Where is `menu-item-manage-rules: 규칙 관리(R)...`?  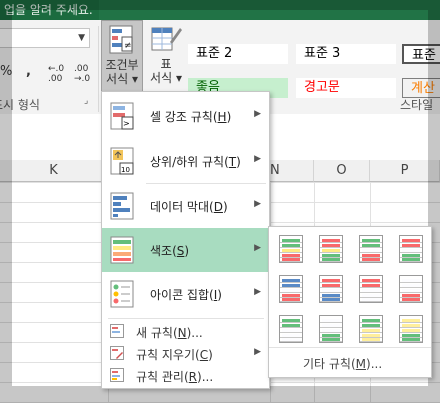
menu-item-manage-rules: 규칙 관리(R)... is located at coordinates (185, 375).